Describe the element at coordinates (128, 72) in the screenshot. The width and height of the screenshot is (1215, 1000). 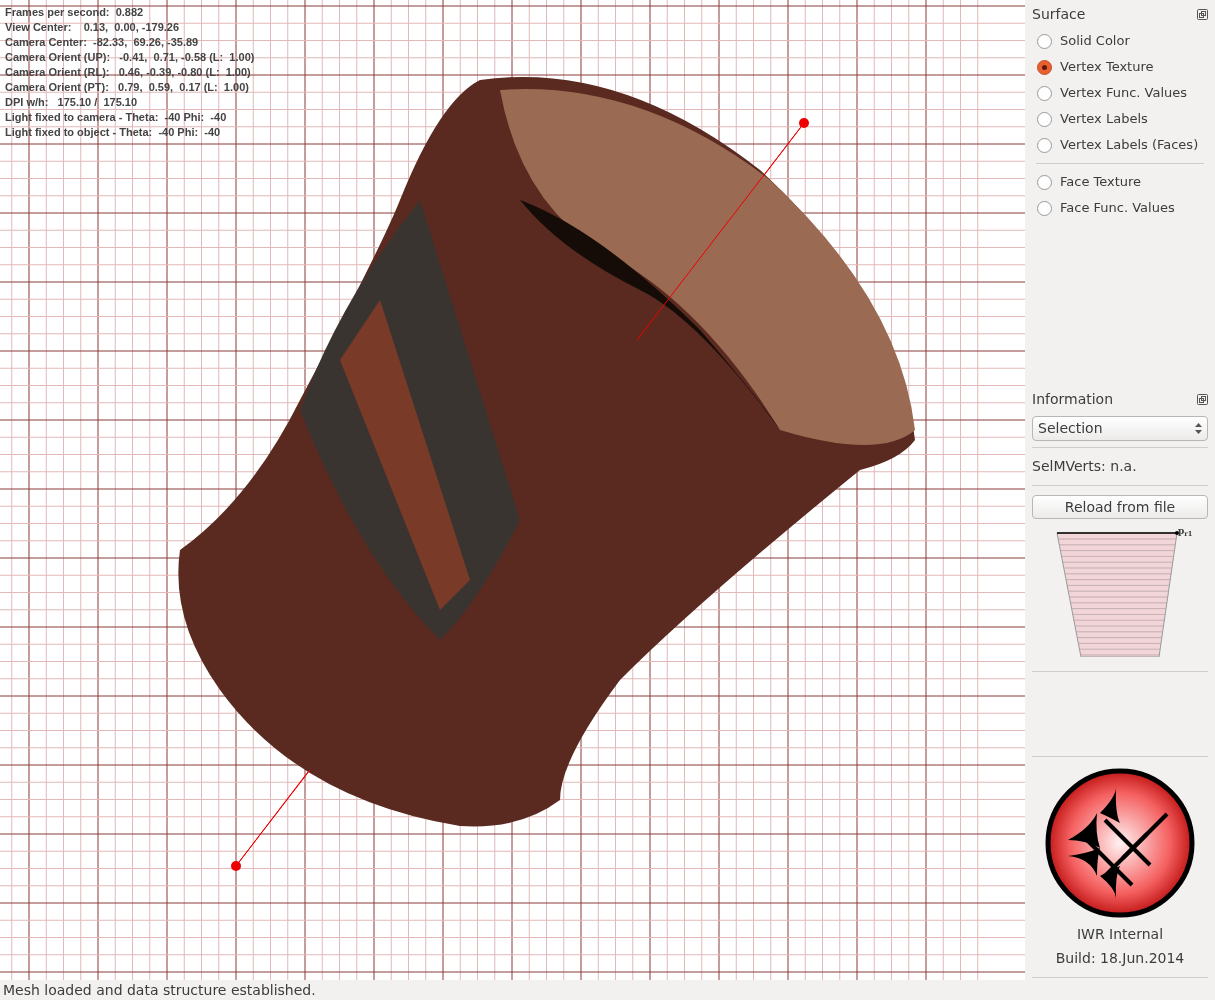
I see `overlay-text: Camera Orient (RL): 0.46, -0.39, -0.80 (L: 1.00)` at that location.